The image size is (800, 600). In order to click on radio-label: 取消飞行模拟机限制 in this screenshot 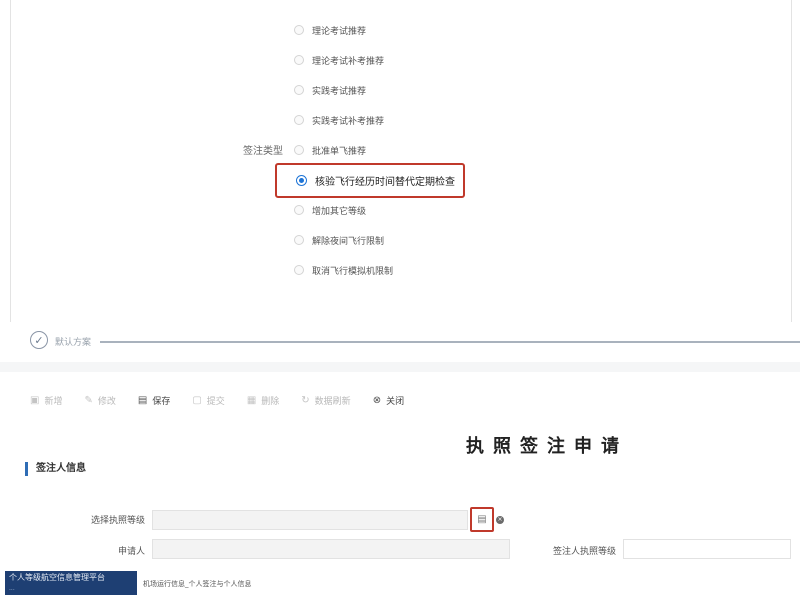, I will do `click(353, 271)`.